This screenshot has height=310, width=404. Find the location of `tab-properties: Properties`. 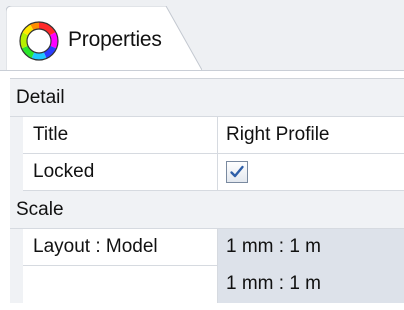

tab-properties: Properties is located at coordinates (104, 38).